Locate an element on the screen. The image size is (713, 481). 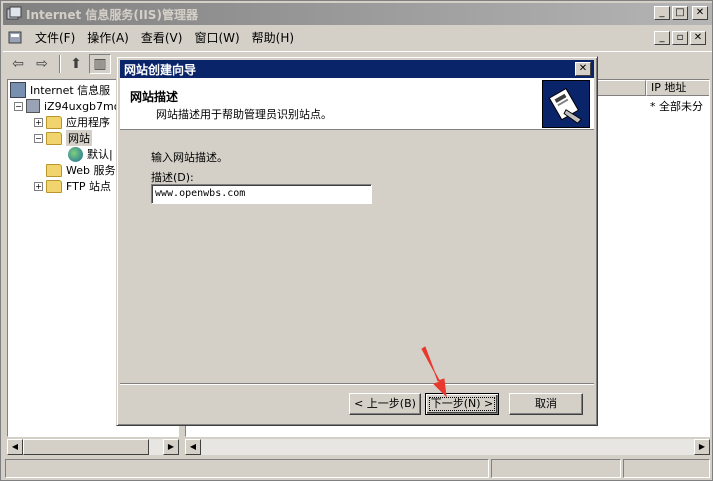
window-title: Internet 信息服务(IIS)管理器 is located at coordinates (112, 14).